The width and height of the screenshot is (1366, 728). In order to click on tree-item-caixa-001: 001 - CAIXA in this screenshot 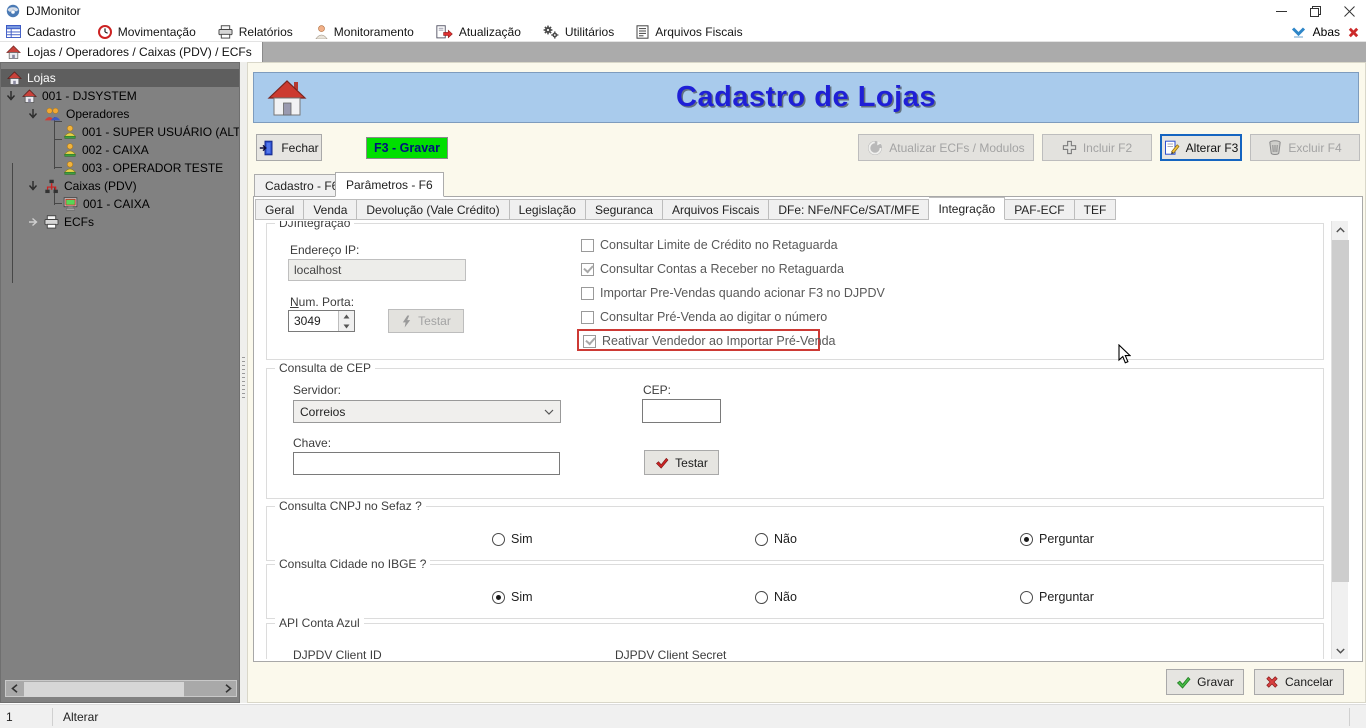, I will do `click(106, 204)`.